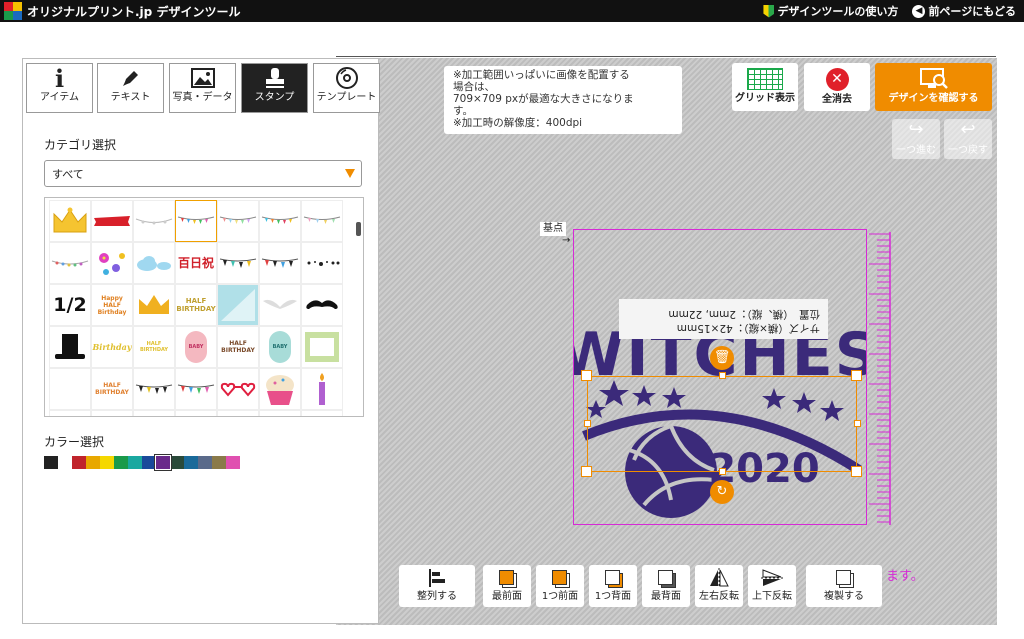  Describe the element at coordinates (857, 423) in the screenshot. I see `resize-handle-r` at that location.